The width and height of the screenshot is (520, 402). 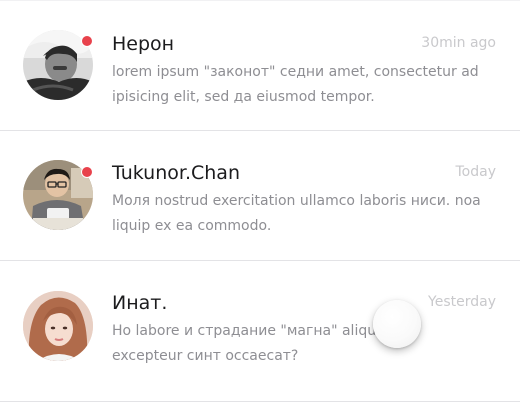 What do you see at coordinates (192, 226) in the screenshot?
I see `message-preview-line: liquip ex ea commodo.` at bounding box center [192, 226].